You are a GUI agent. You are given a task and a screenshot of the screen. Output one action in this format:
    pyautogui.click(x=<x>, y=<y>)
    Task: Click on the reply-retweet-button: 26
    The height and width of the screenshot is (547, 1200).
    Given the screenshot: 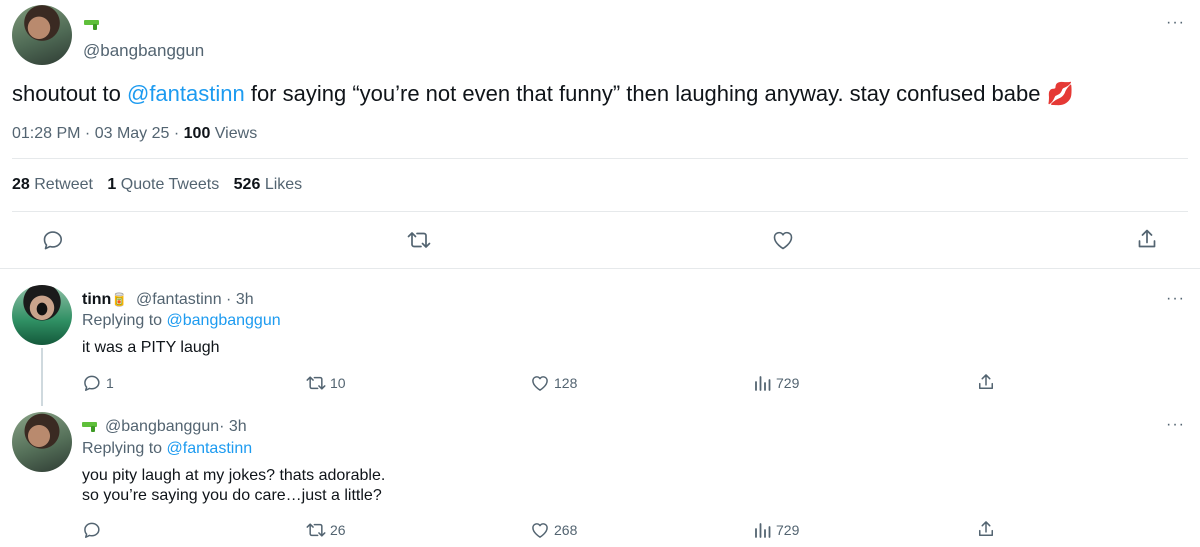 What is the action you would take?
    pyautogui.click(x=325, y=530)
    